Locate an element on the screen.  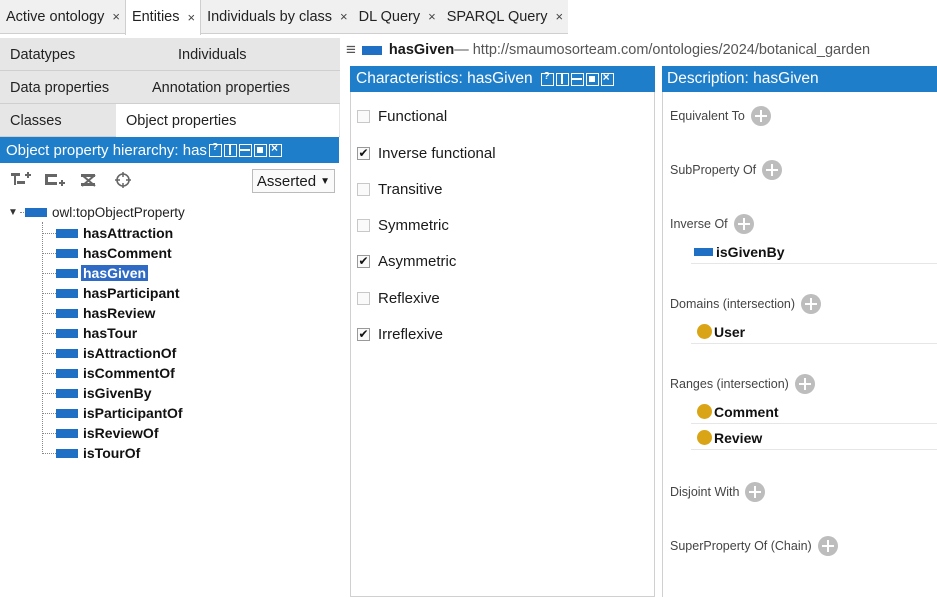
tree-item-hasparticipant: hasParticipant is located at coordinates (111, 293).